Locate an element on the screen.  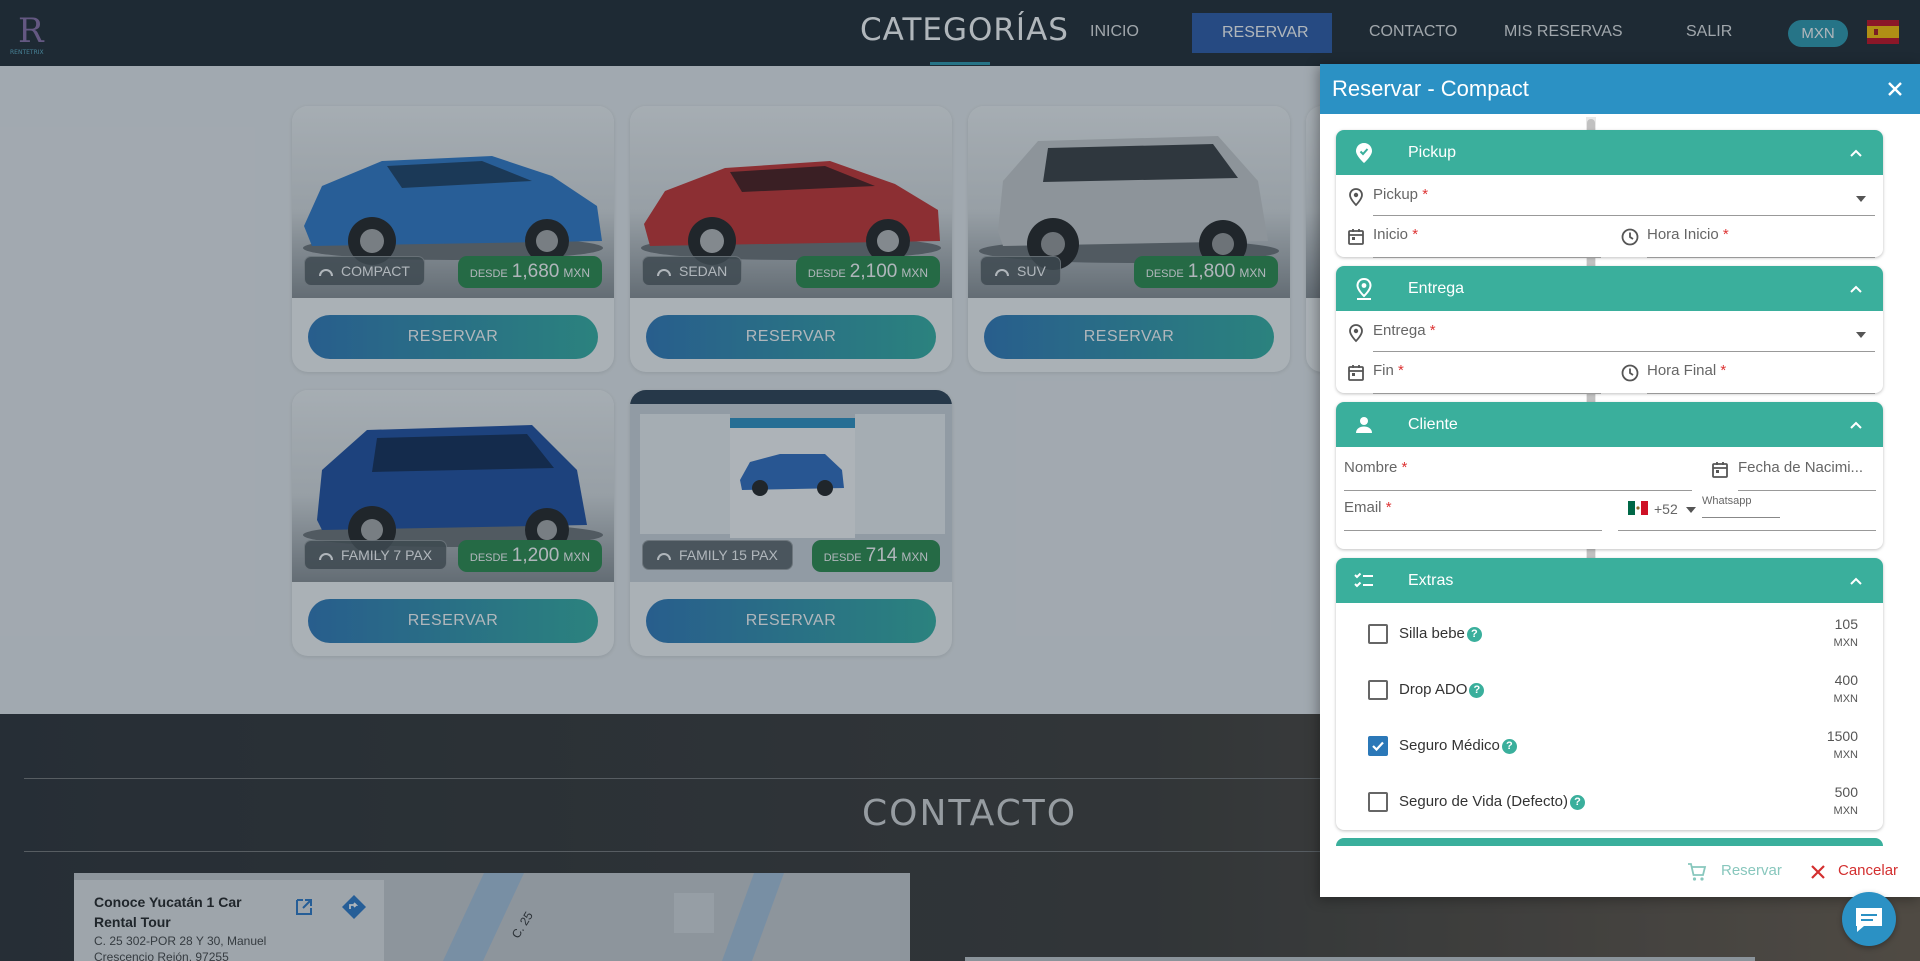
close-icon is located at coordinates (1895, 89).